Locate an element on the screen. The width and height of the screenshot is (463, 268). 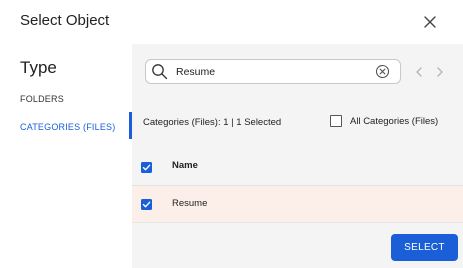
search-box is located at coordinates (273, 71).